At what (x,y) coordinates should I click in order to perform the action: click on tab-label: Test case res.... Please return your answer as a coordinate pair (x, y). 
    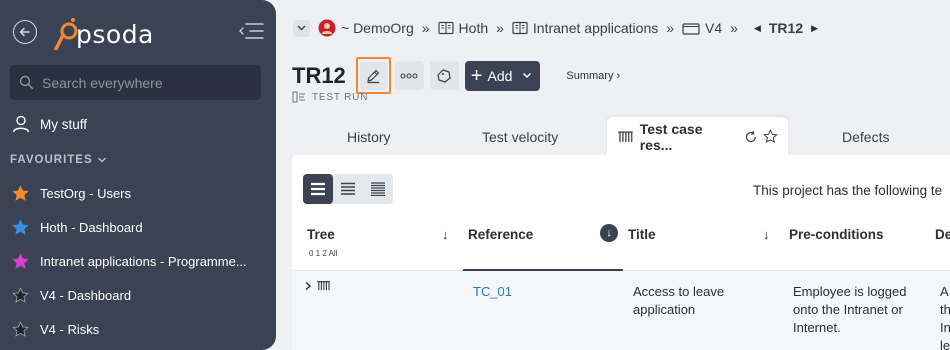
    Looking at the image, I should click on (671, 136).